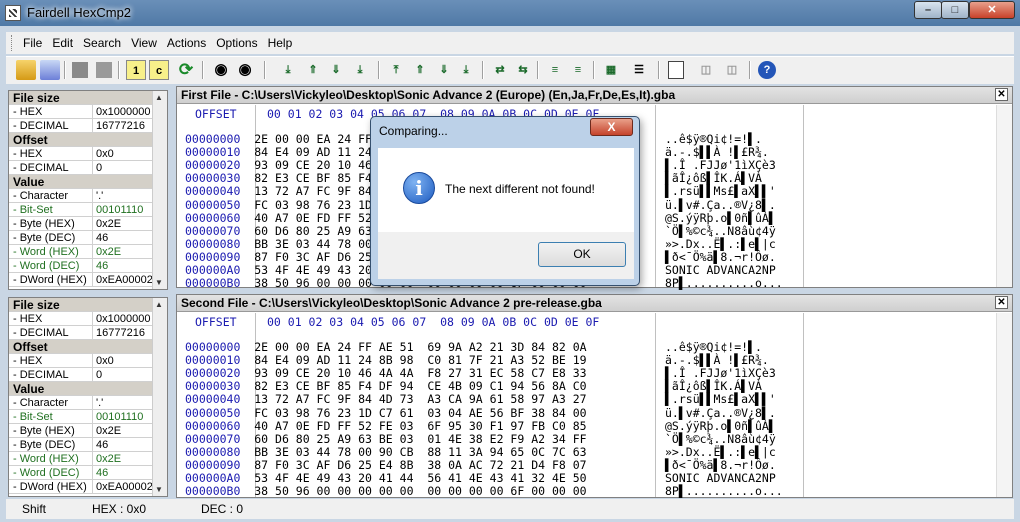  What do you see at coordinates (611, 127) in the screenshot?
I see `dialog-close-button: X` at bounding box center [611, 127].